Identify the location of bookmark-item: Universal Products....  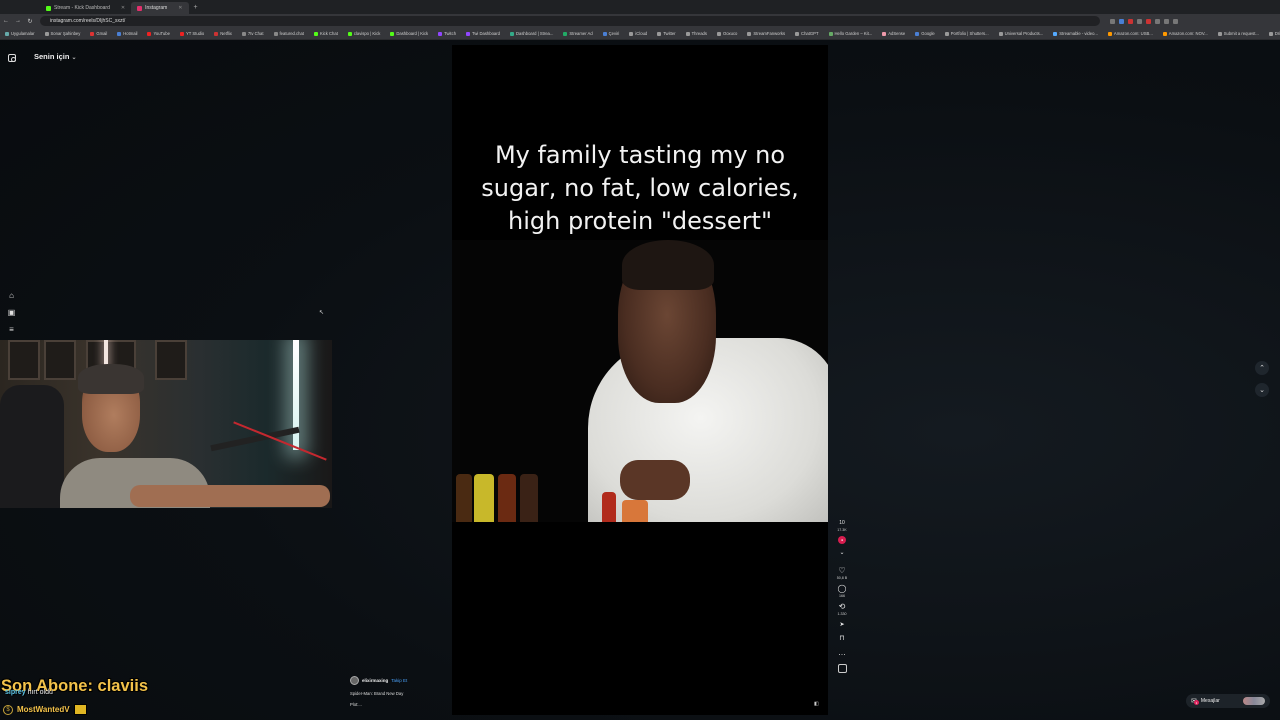
(1021, 33).